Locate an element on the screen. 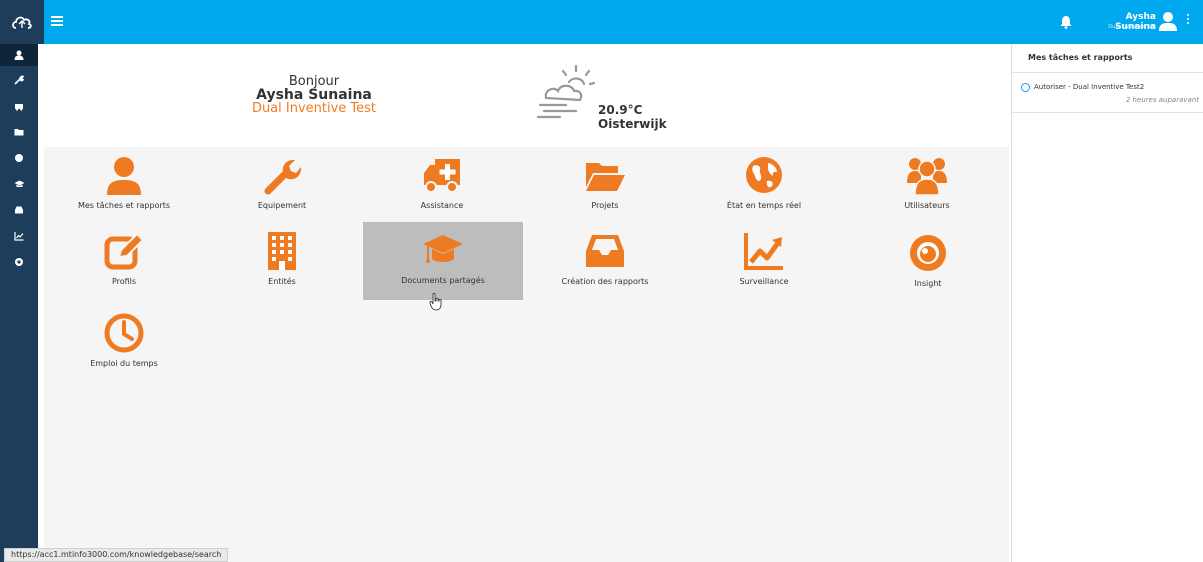 The width and height of the screenshot is (1203, 562). tile-label: Profils is located at coordinates (124, 281).